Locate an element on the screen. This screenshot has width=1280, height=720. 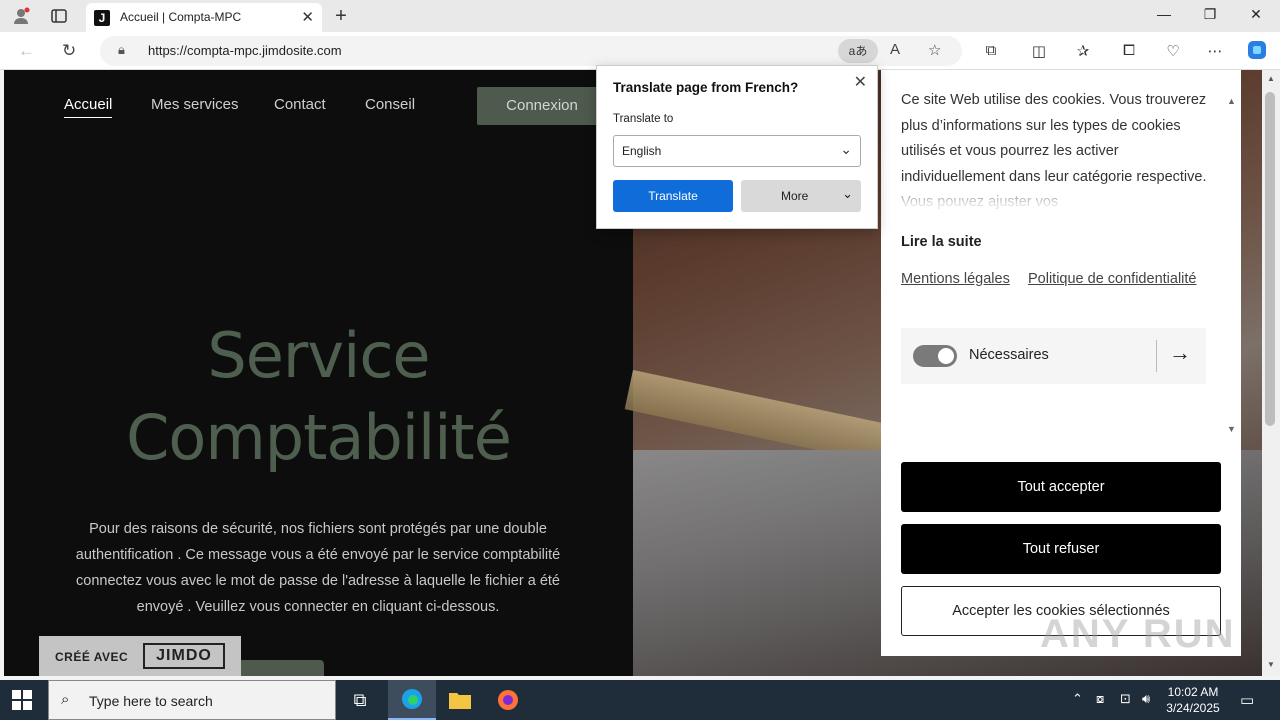
privacy-policy-text: Politique de confidentialité is located at coordinates (1112, 279).